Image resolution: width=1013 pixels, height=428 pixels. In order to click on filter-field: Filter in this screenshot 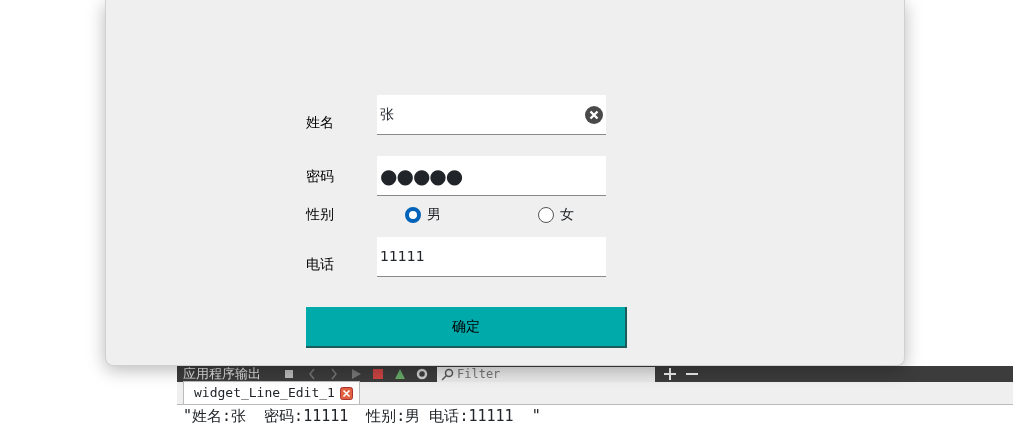, I will do `click(546, 374)`.